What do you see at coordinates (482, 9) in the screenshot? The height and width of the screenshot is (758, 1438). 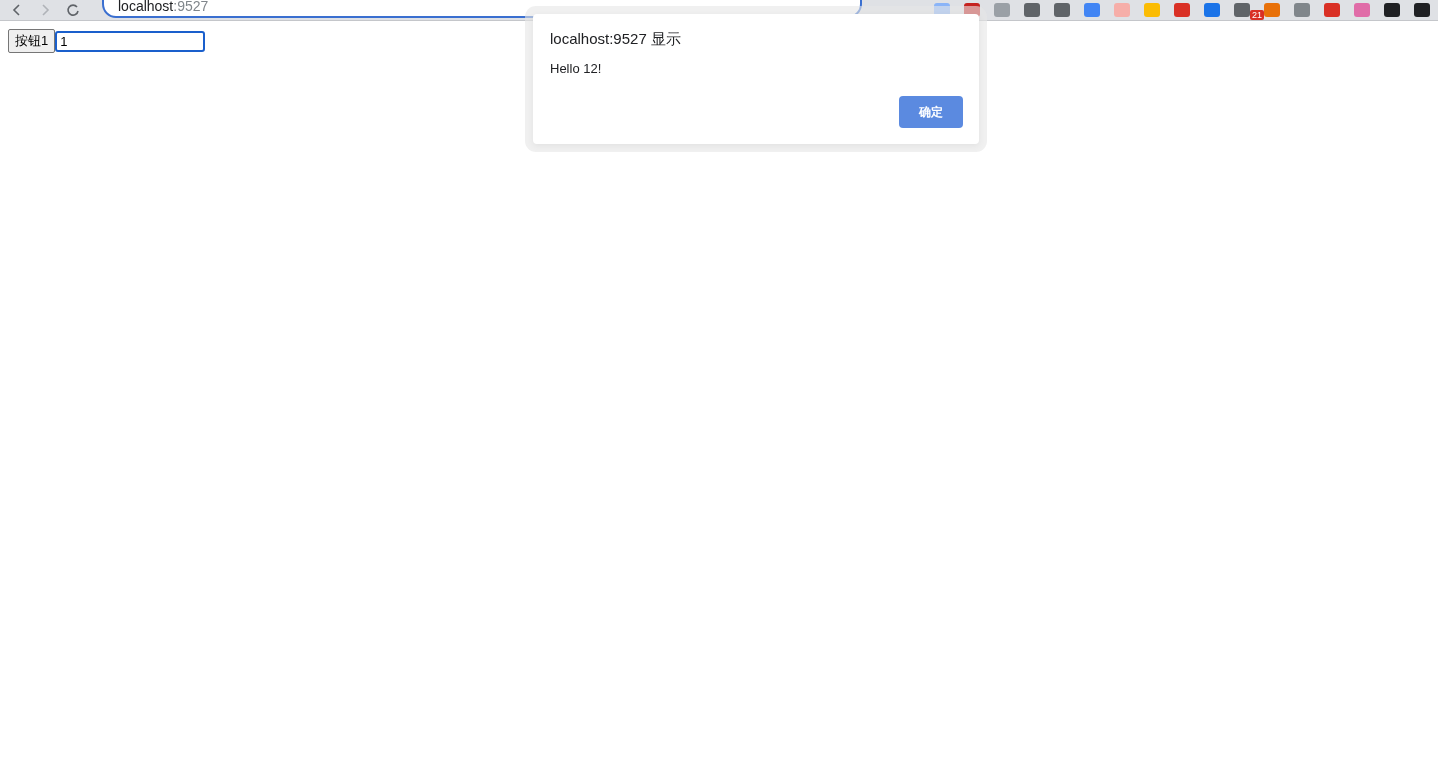 I see `address-bar: localhost:9527` at bounding box center [482, 9].